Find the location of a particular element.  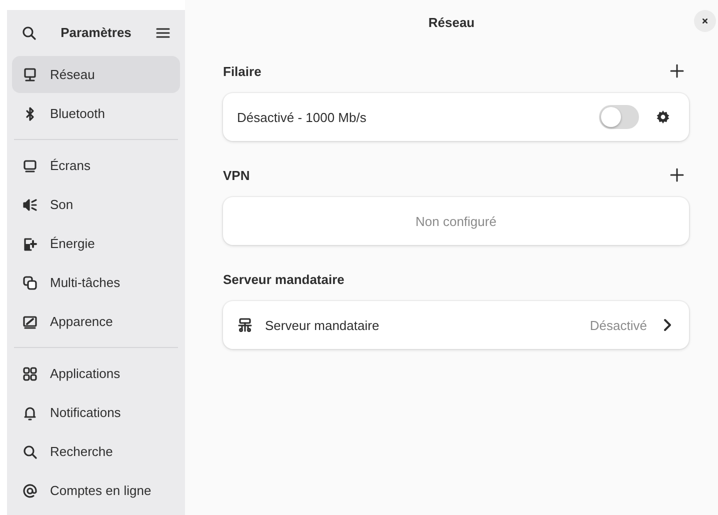

sidebar-item: Notifications is located at coordinates (96, 412).